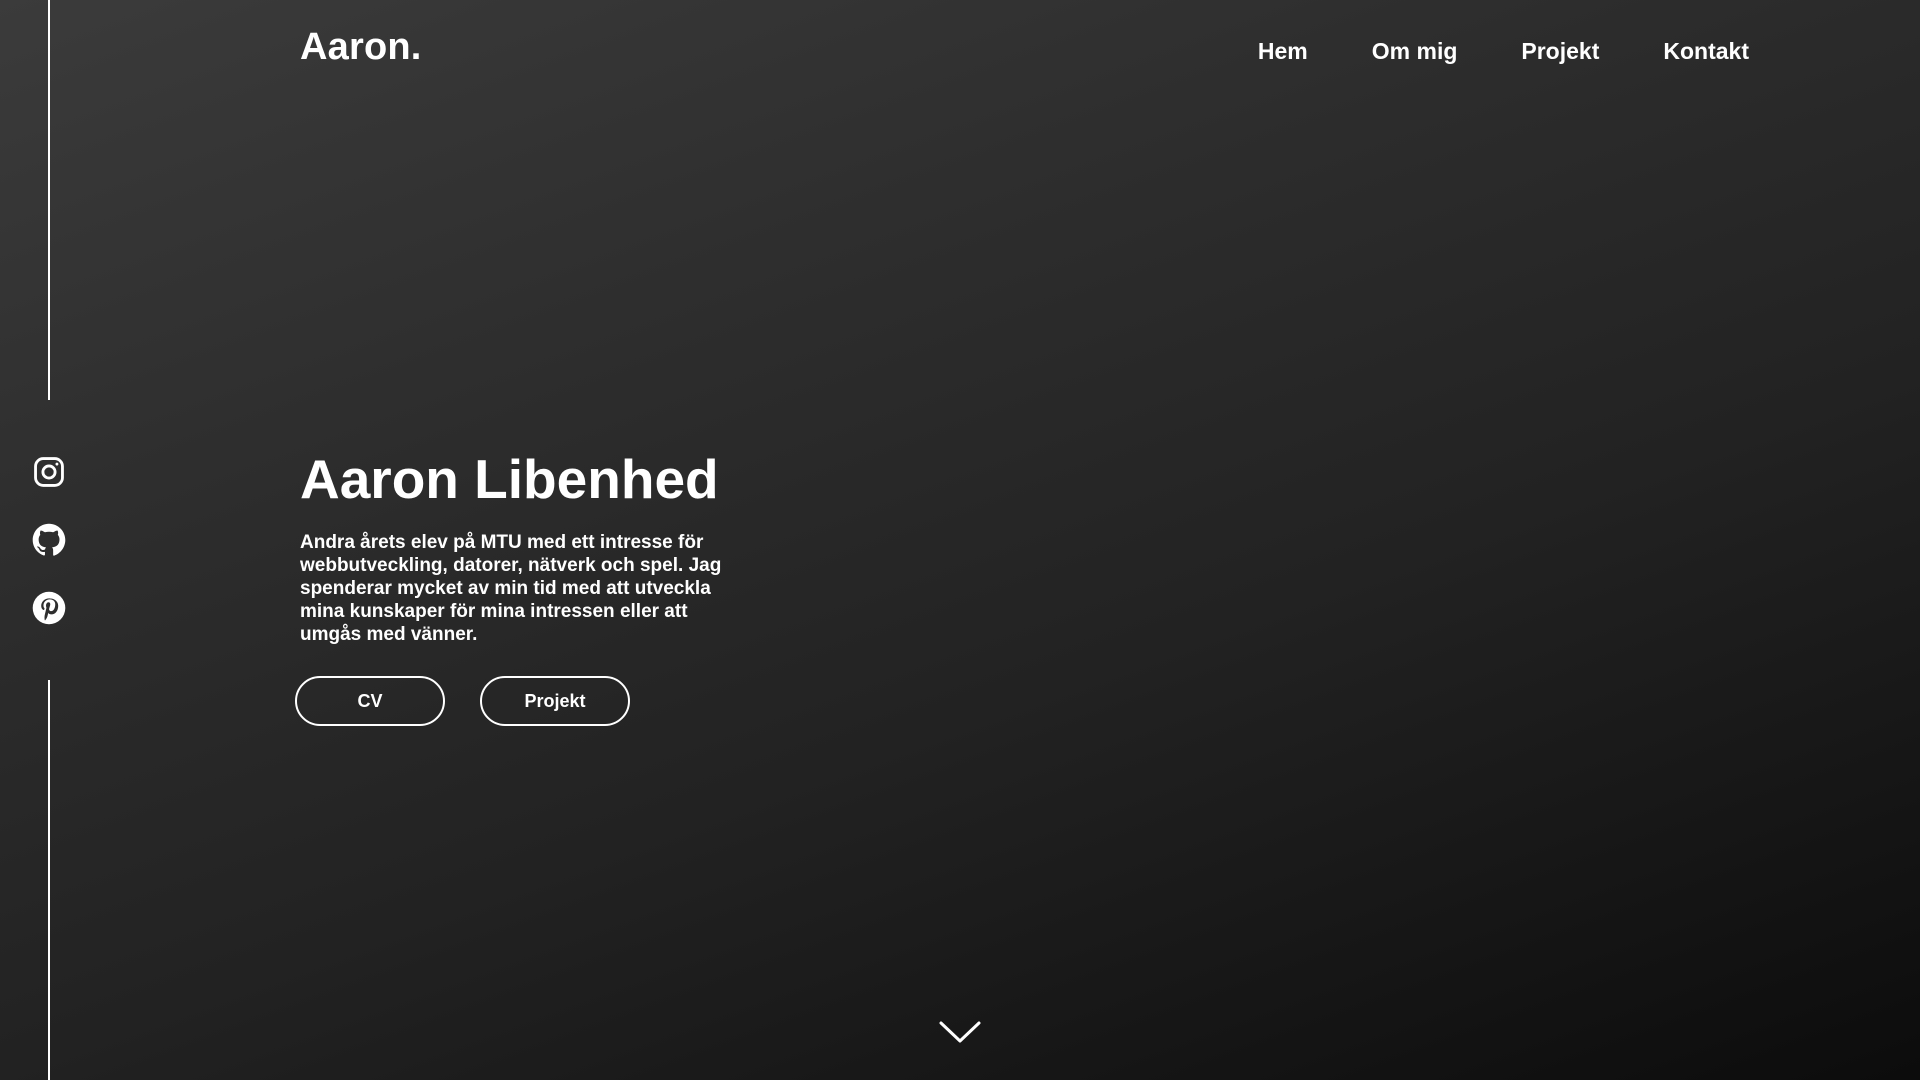  Describe the element at coordinates (49, 200) in the screenshot. I see `sidebar-line-top` at that location.